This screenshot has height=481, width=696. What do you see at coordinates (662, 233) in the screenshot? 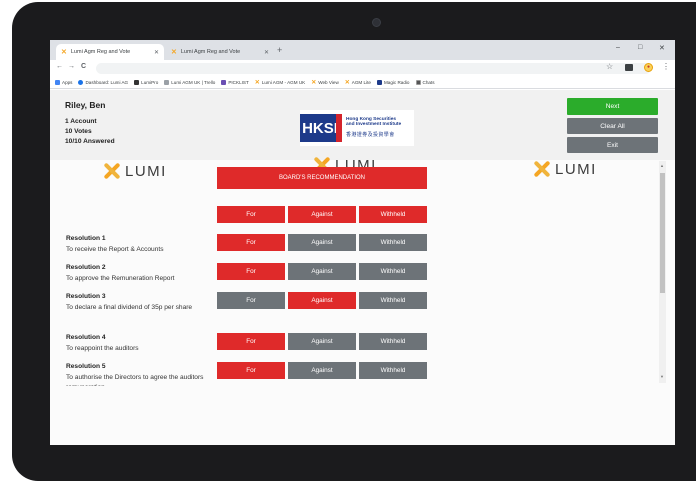
I see `scrollbar-thumb` at bounding box center [662, 233].